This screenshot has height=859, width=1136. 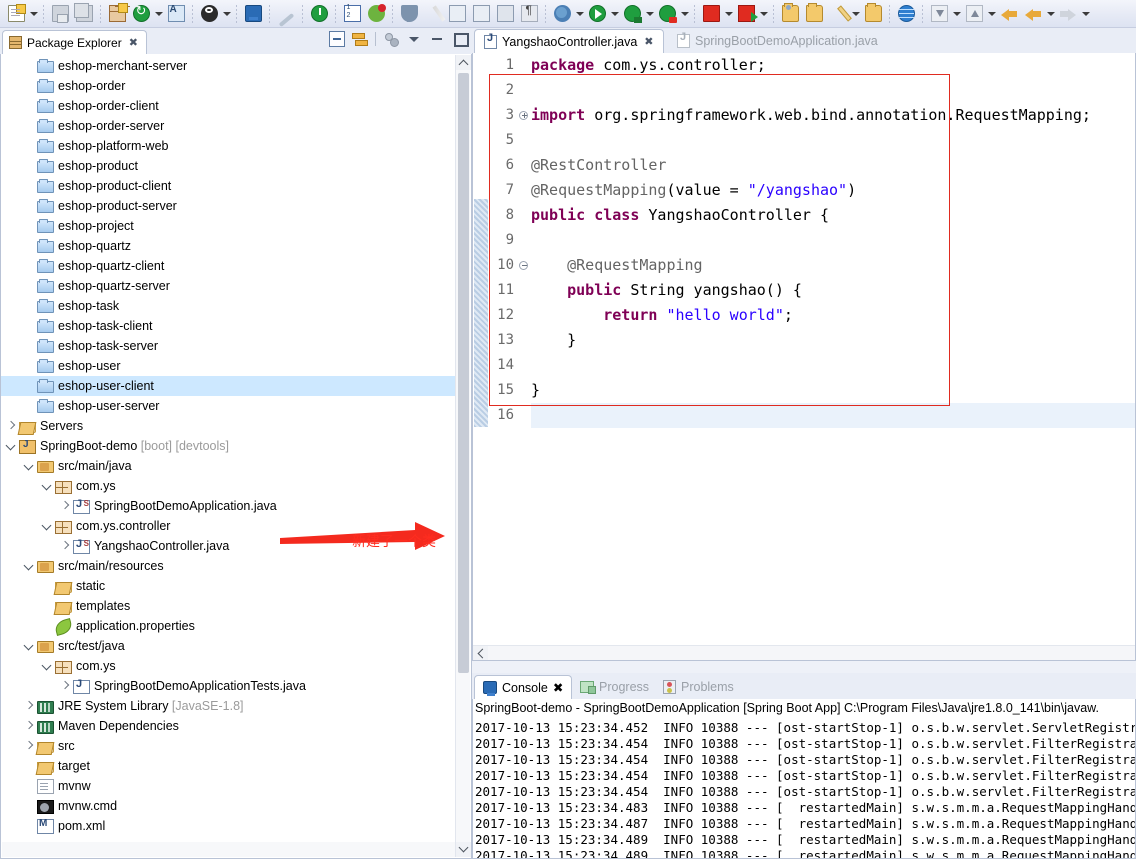 I want to click on tree-item-src-test-java: src/test/java, so click(x=228, y=646).